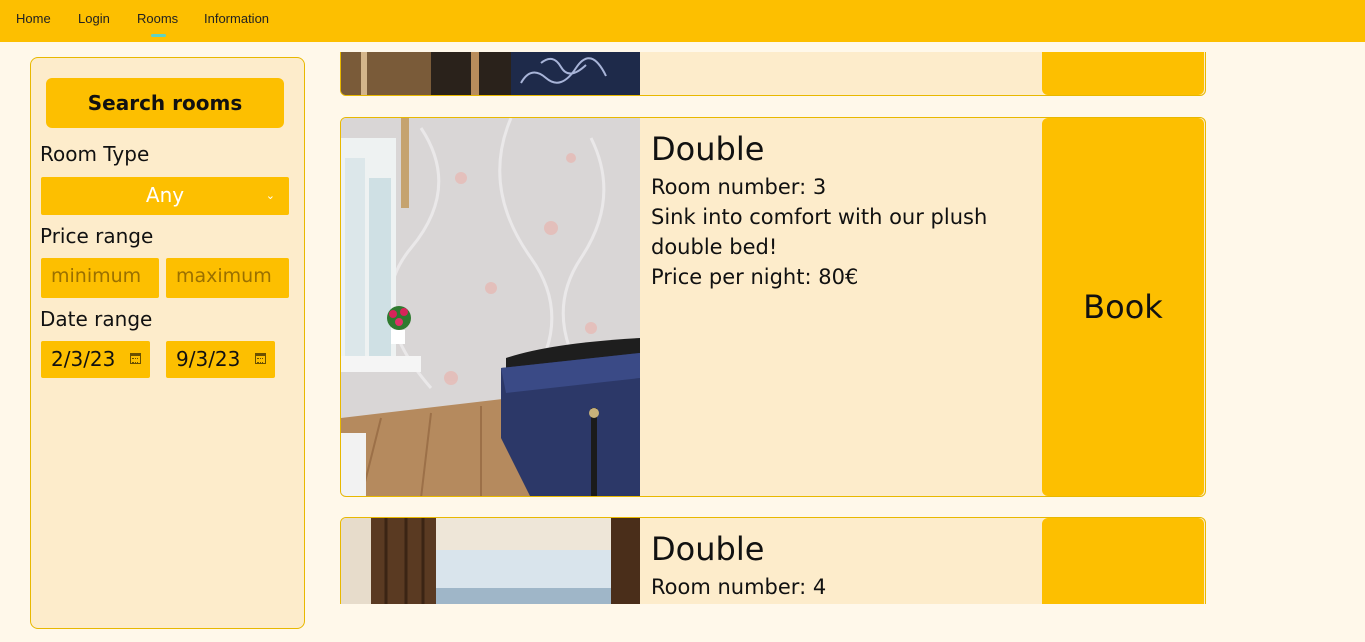 This screenshot has height=642, width=1365. I want to click on date-from-value: 2/3/23, so click(83, 359).